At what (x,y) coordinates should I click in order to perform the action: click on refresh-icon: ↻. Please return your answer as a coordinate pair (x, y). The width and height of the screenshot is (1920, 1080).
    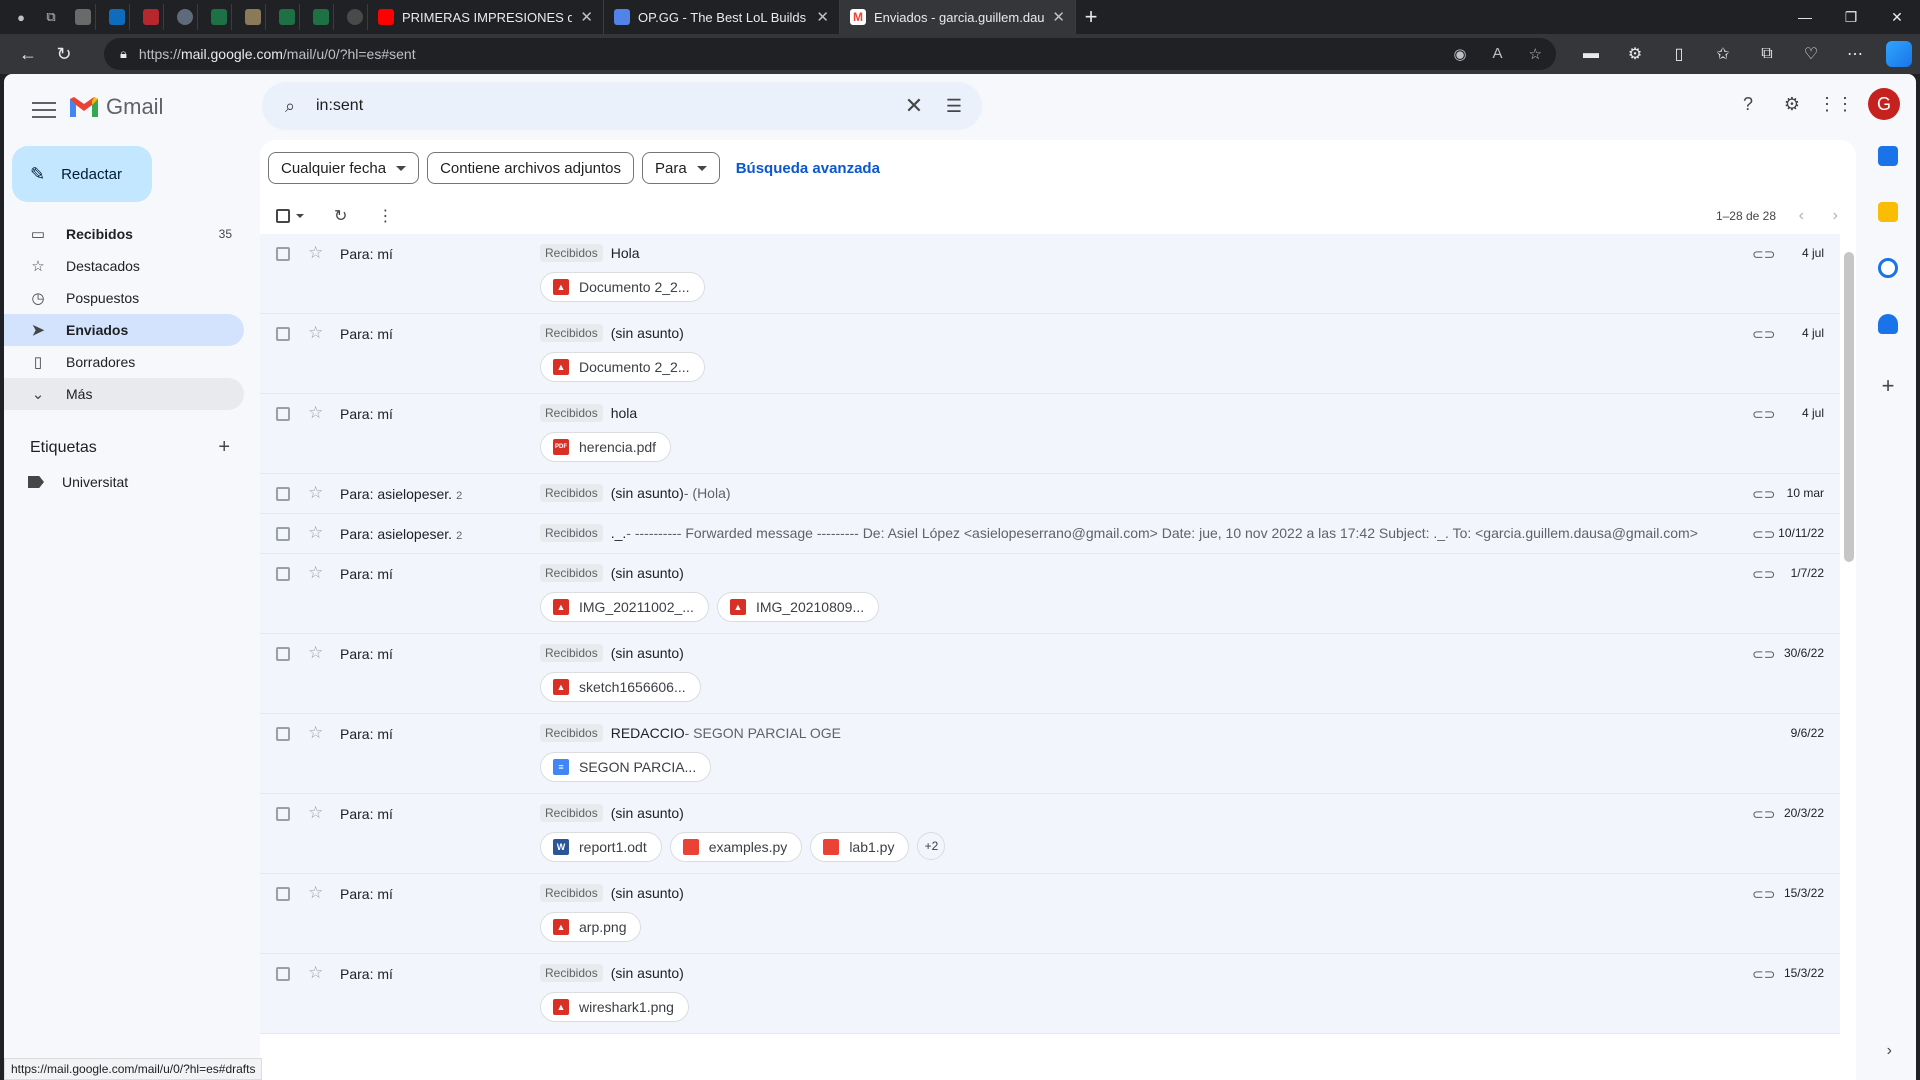
    Looking at the image, I should click on (340, 216).